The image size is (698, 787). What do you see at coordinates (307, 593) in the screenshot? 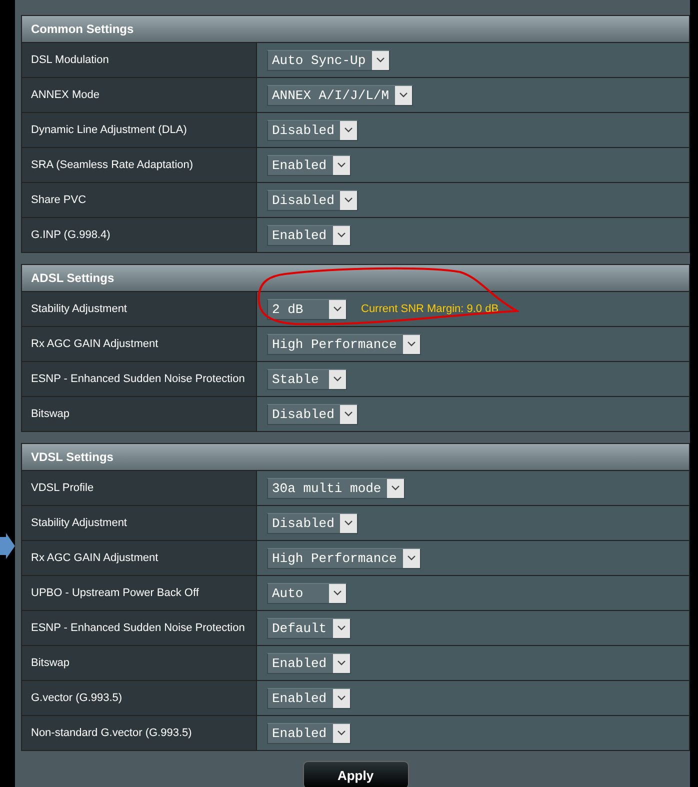
I see `dropdown: Auto` at bounding box center [307, 593].